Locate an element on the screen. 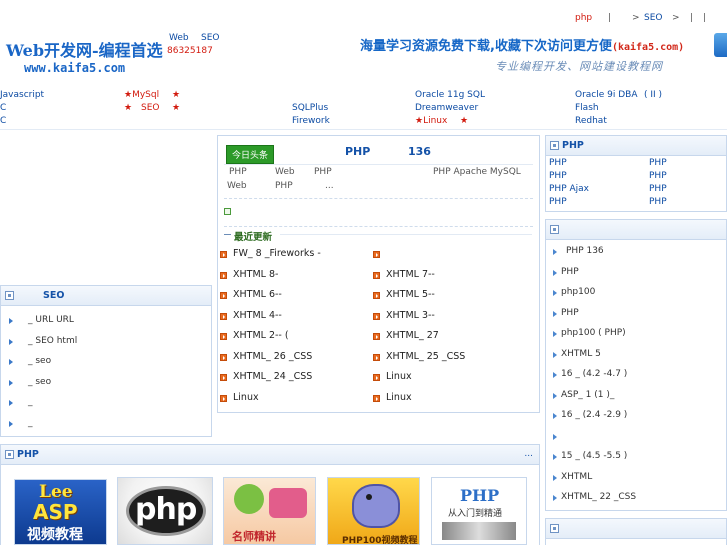 This screenshot has height=545, width=727. site-logo: Web开发网-编程首选 www.kaifa5.com is located at coordinates (84, 56).